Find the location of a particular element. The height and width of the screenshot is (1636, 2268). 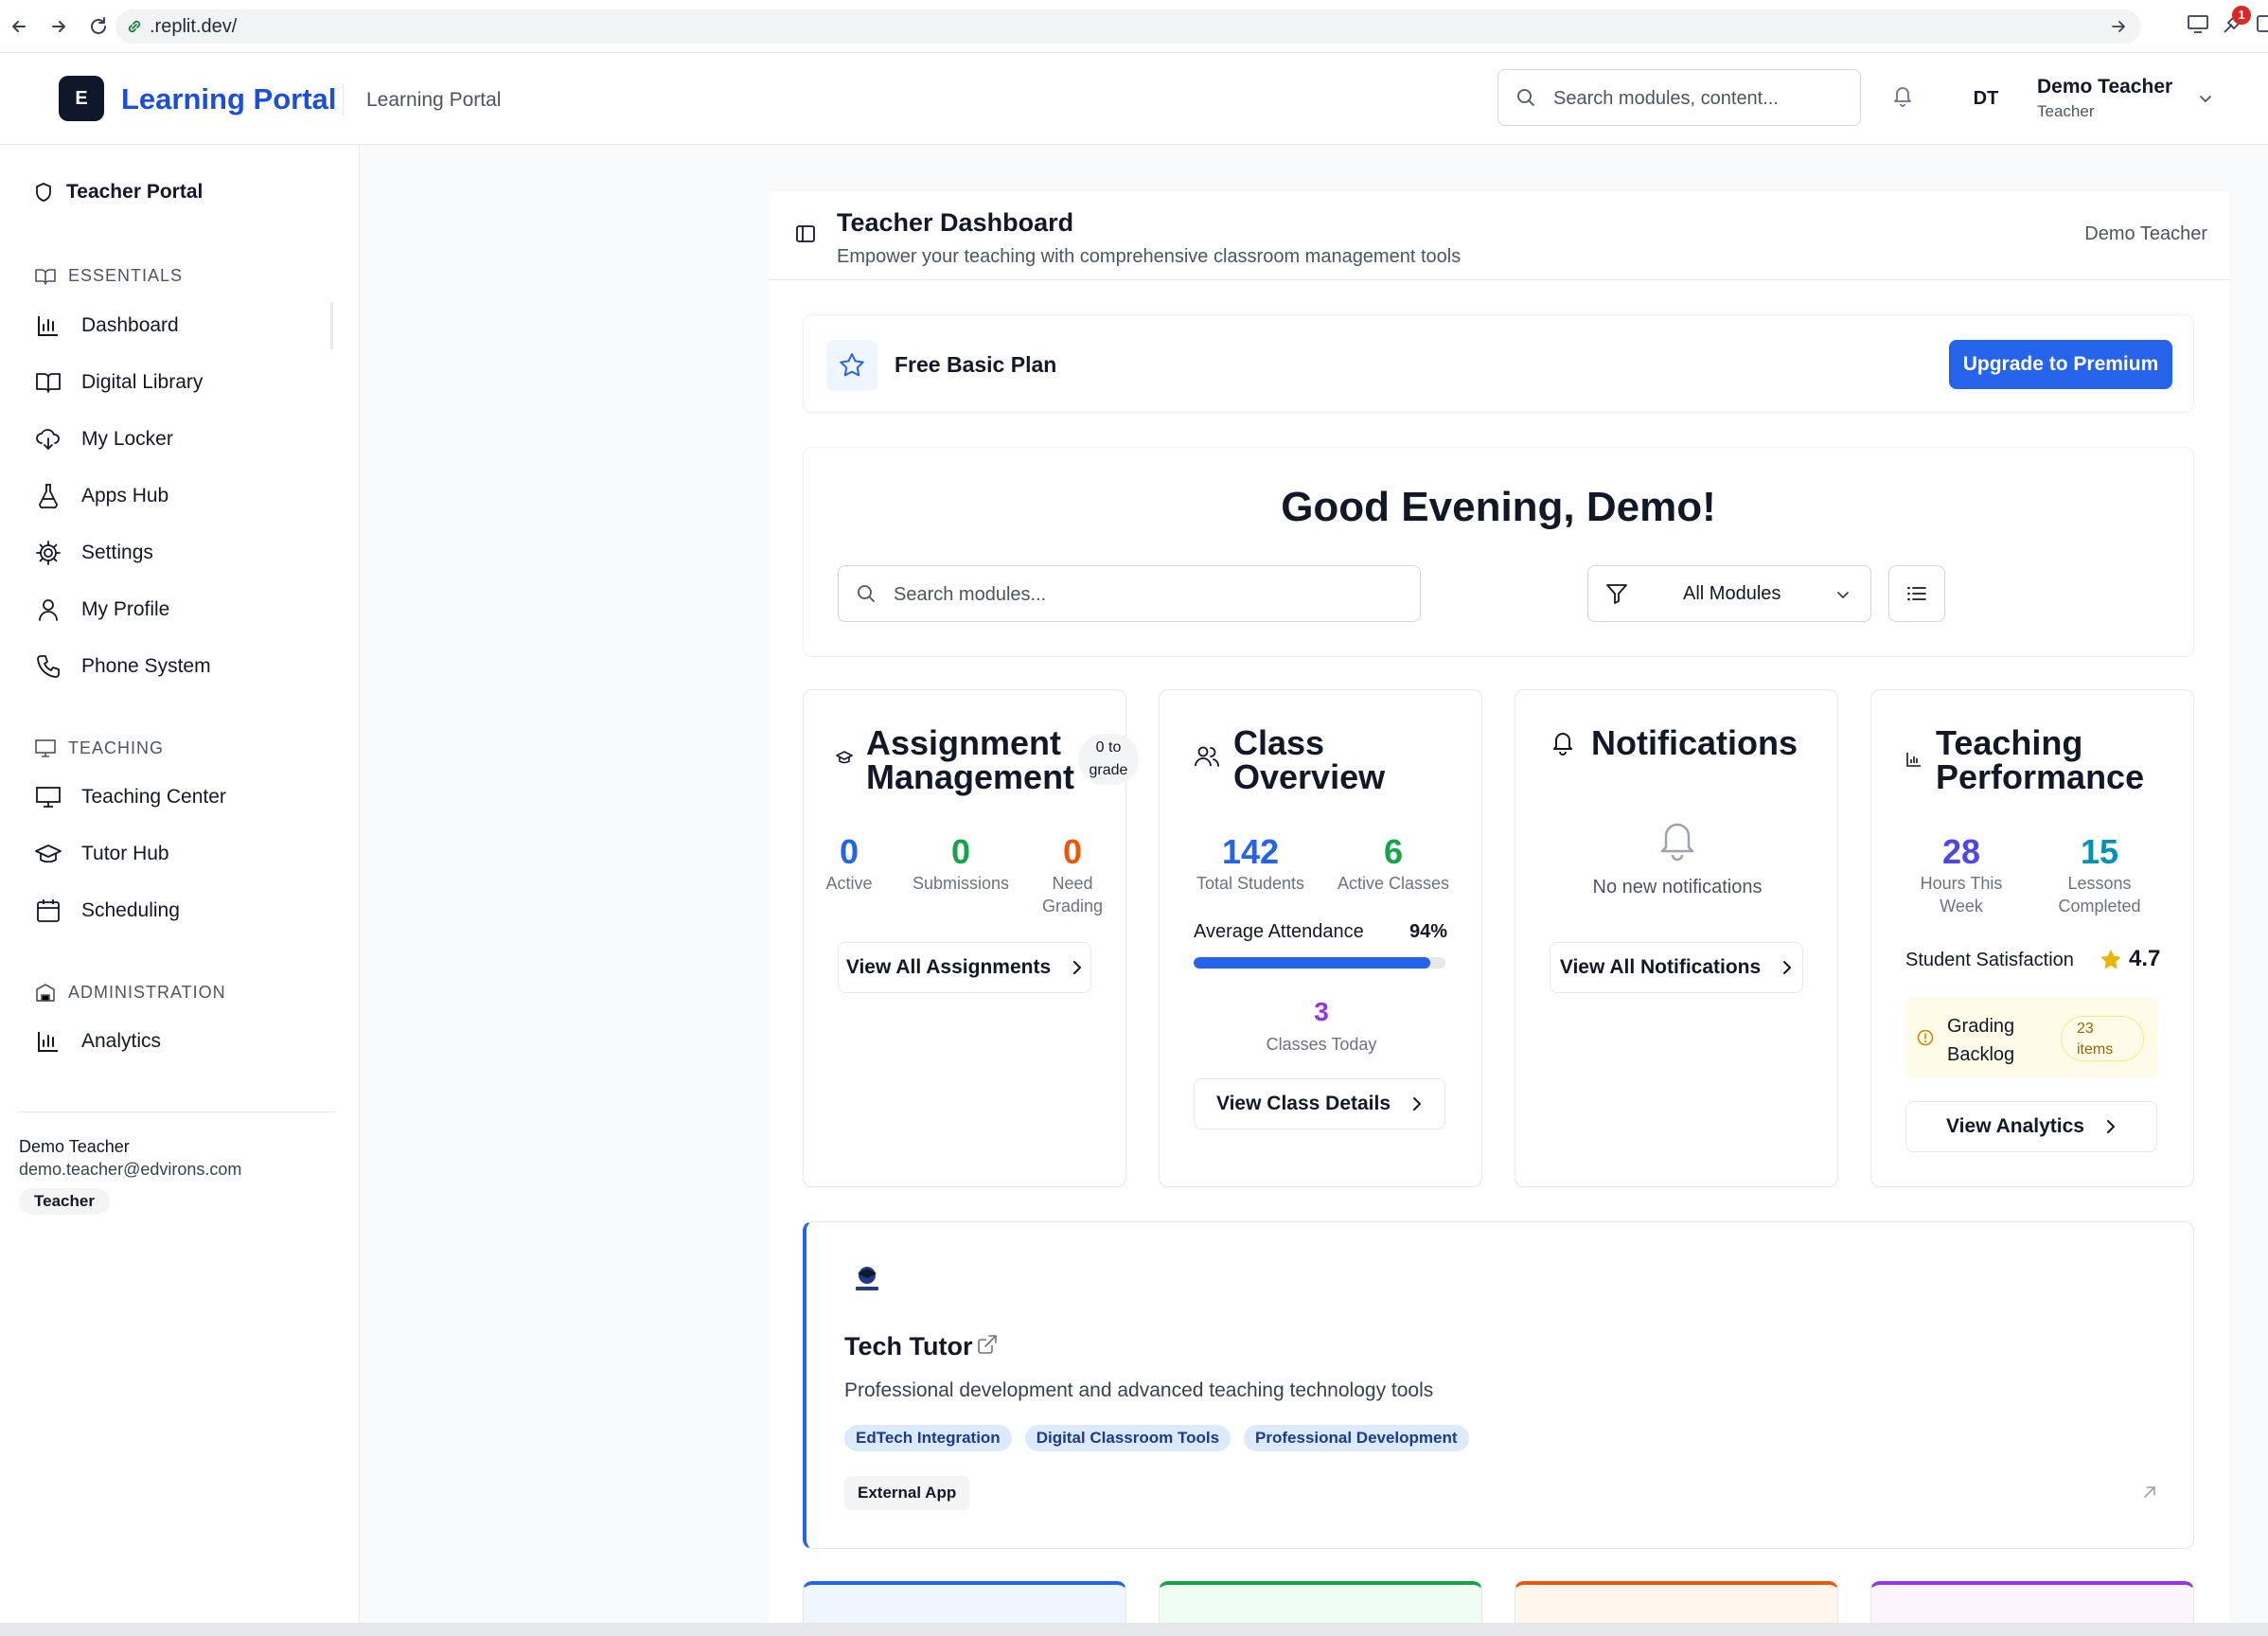

external-link-icon is located at coordinates (987, 1344).